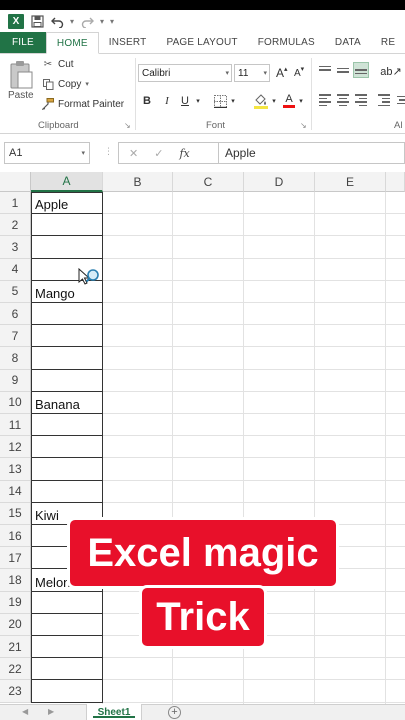 The height and width of the screenshot is (720, 405). I want to click on font-launcher-icon: ↘, so click(303, 125).